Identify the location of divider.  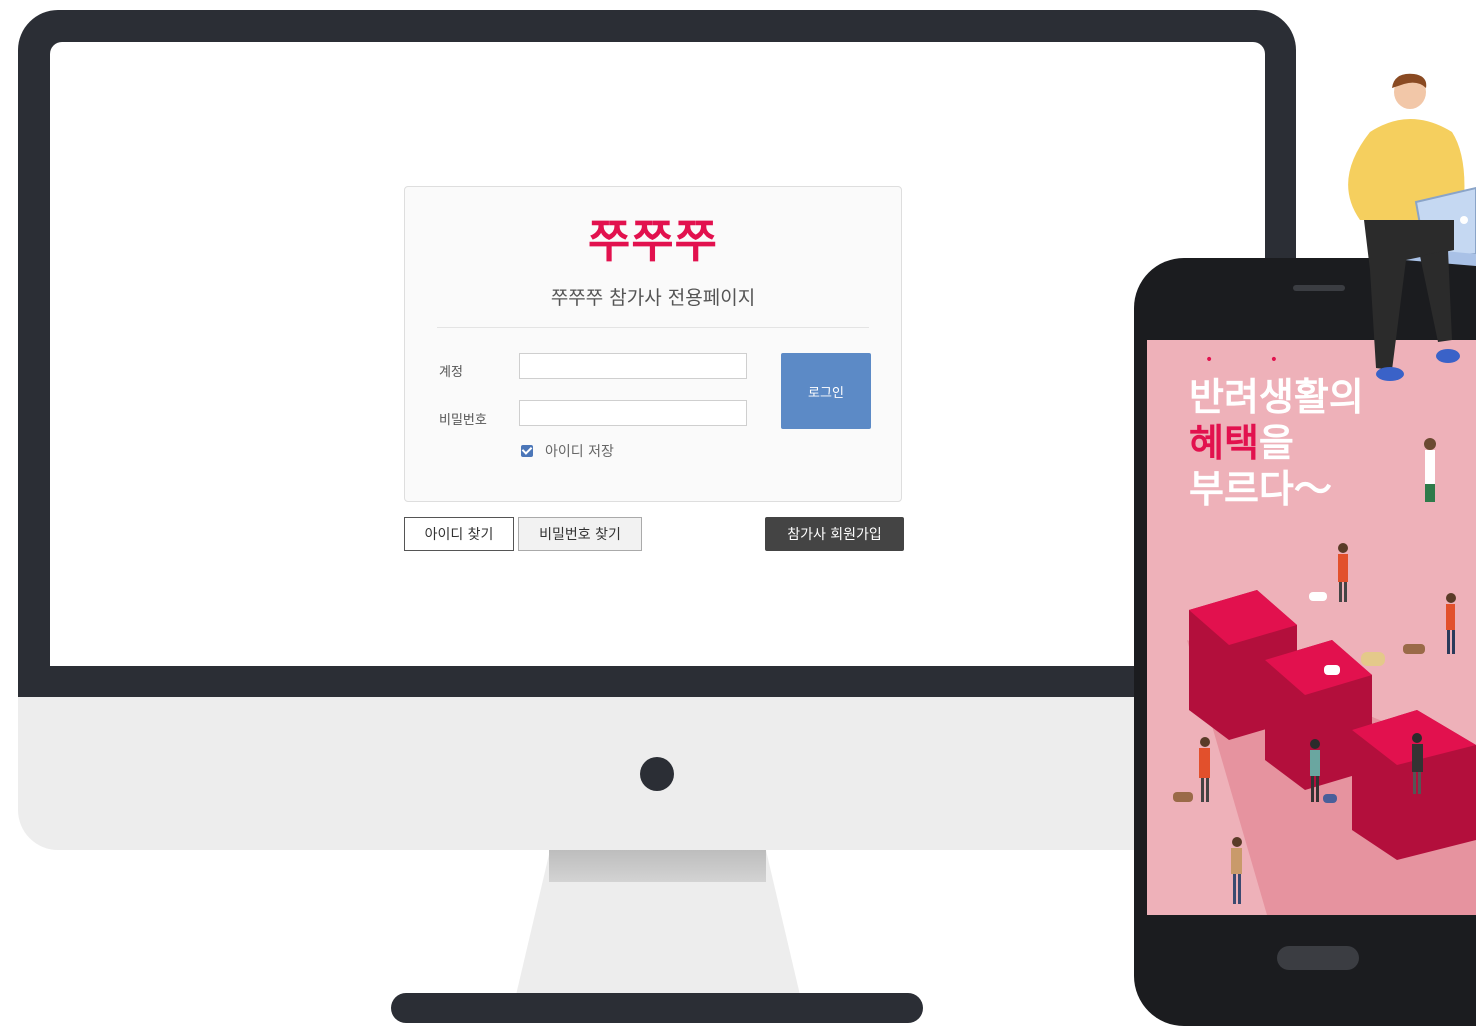
(653, 327).